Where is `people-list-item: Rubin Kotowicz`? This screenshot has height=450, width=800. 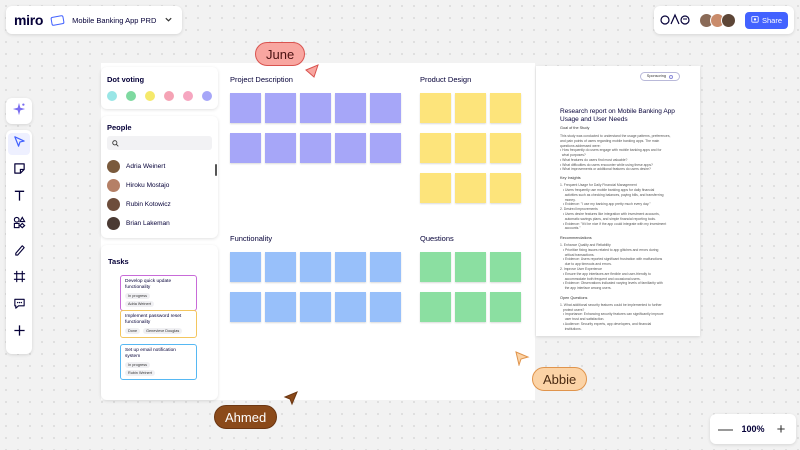
people-list-item: Rubin Kotowicz is located at coordinates (159, 204).